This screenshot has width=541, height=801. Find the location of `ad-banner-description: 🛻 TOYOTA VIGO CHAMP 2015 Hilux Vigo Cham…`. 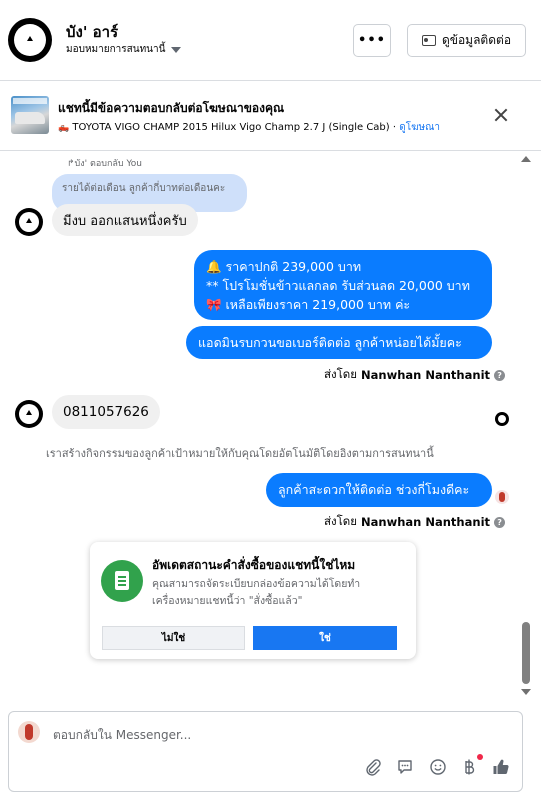

ad-banner-description: 🛻 TOYOTA VIGO CHAMP 2015 Hilux Vigo Cham… is located at coordinates (249, 127).